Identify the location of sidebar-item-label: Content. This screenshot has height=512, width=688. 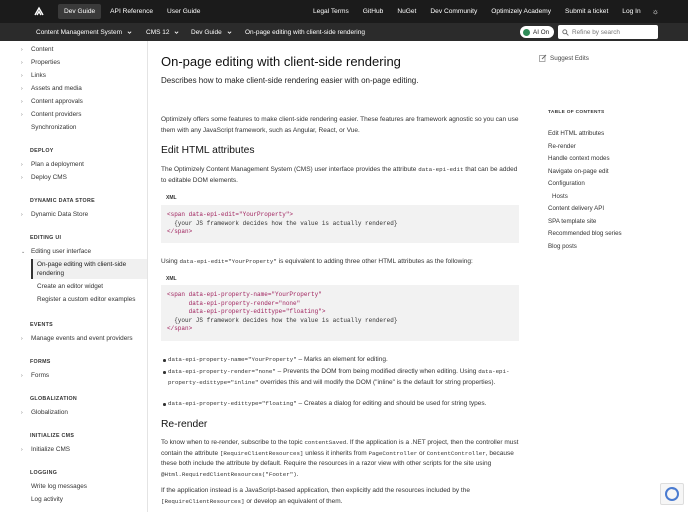
(42, 49).